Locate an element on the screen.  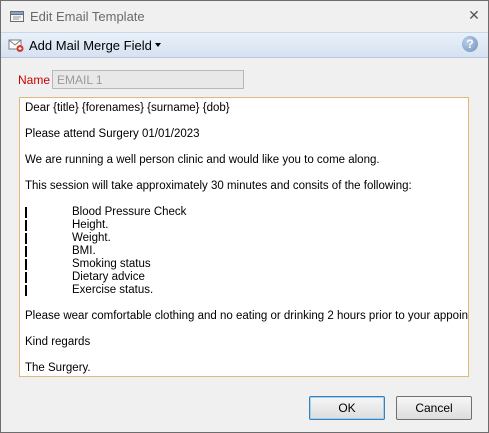
list-item: BMI. is located at coordinates (246, 251).